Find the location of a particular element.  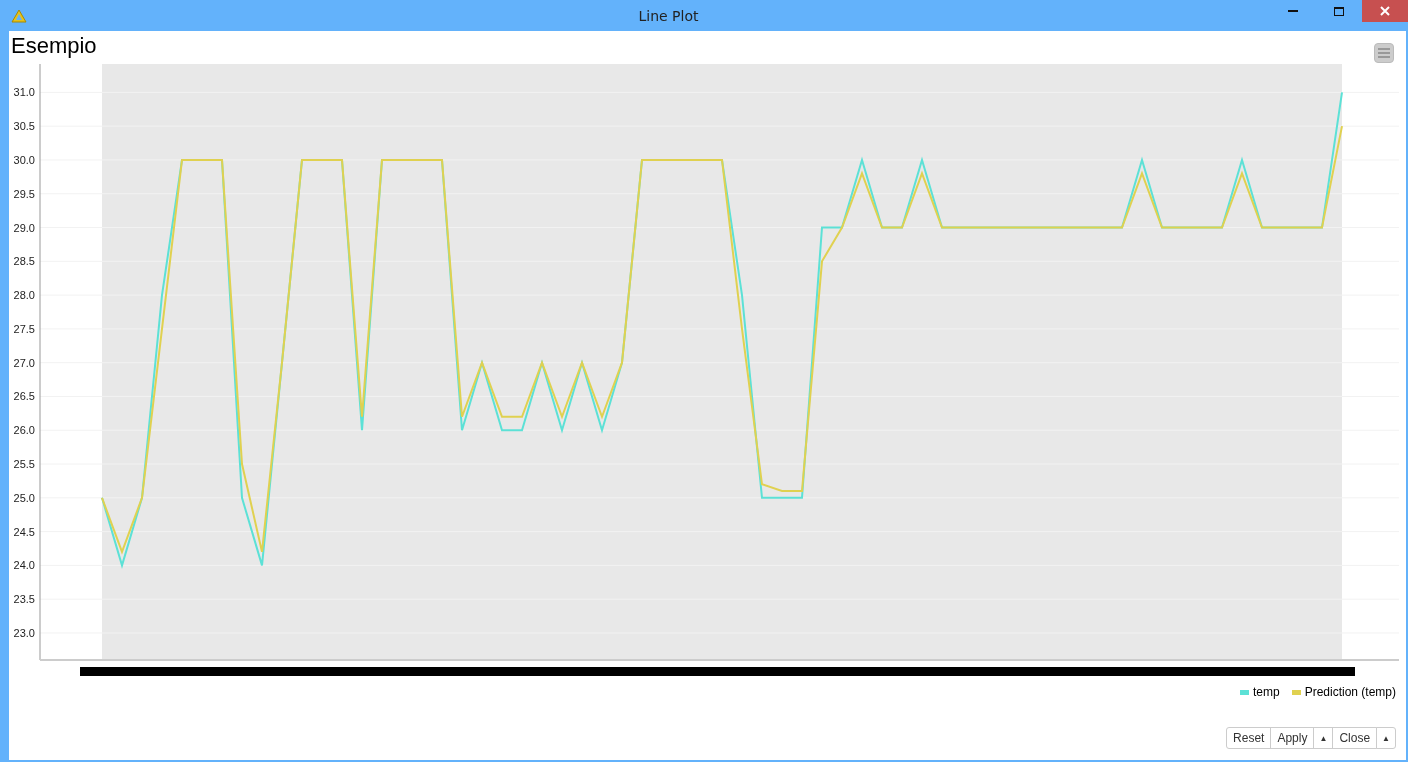

y-tick-label: 27.0 is located at coordinates (24, 362).